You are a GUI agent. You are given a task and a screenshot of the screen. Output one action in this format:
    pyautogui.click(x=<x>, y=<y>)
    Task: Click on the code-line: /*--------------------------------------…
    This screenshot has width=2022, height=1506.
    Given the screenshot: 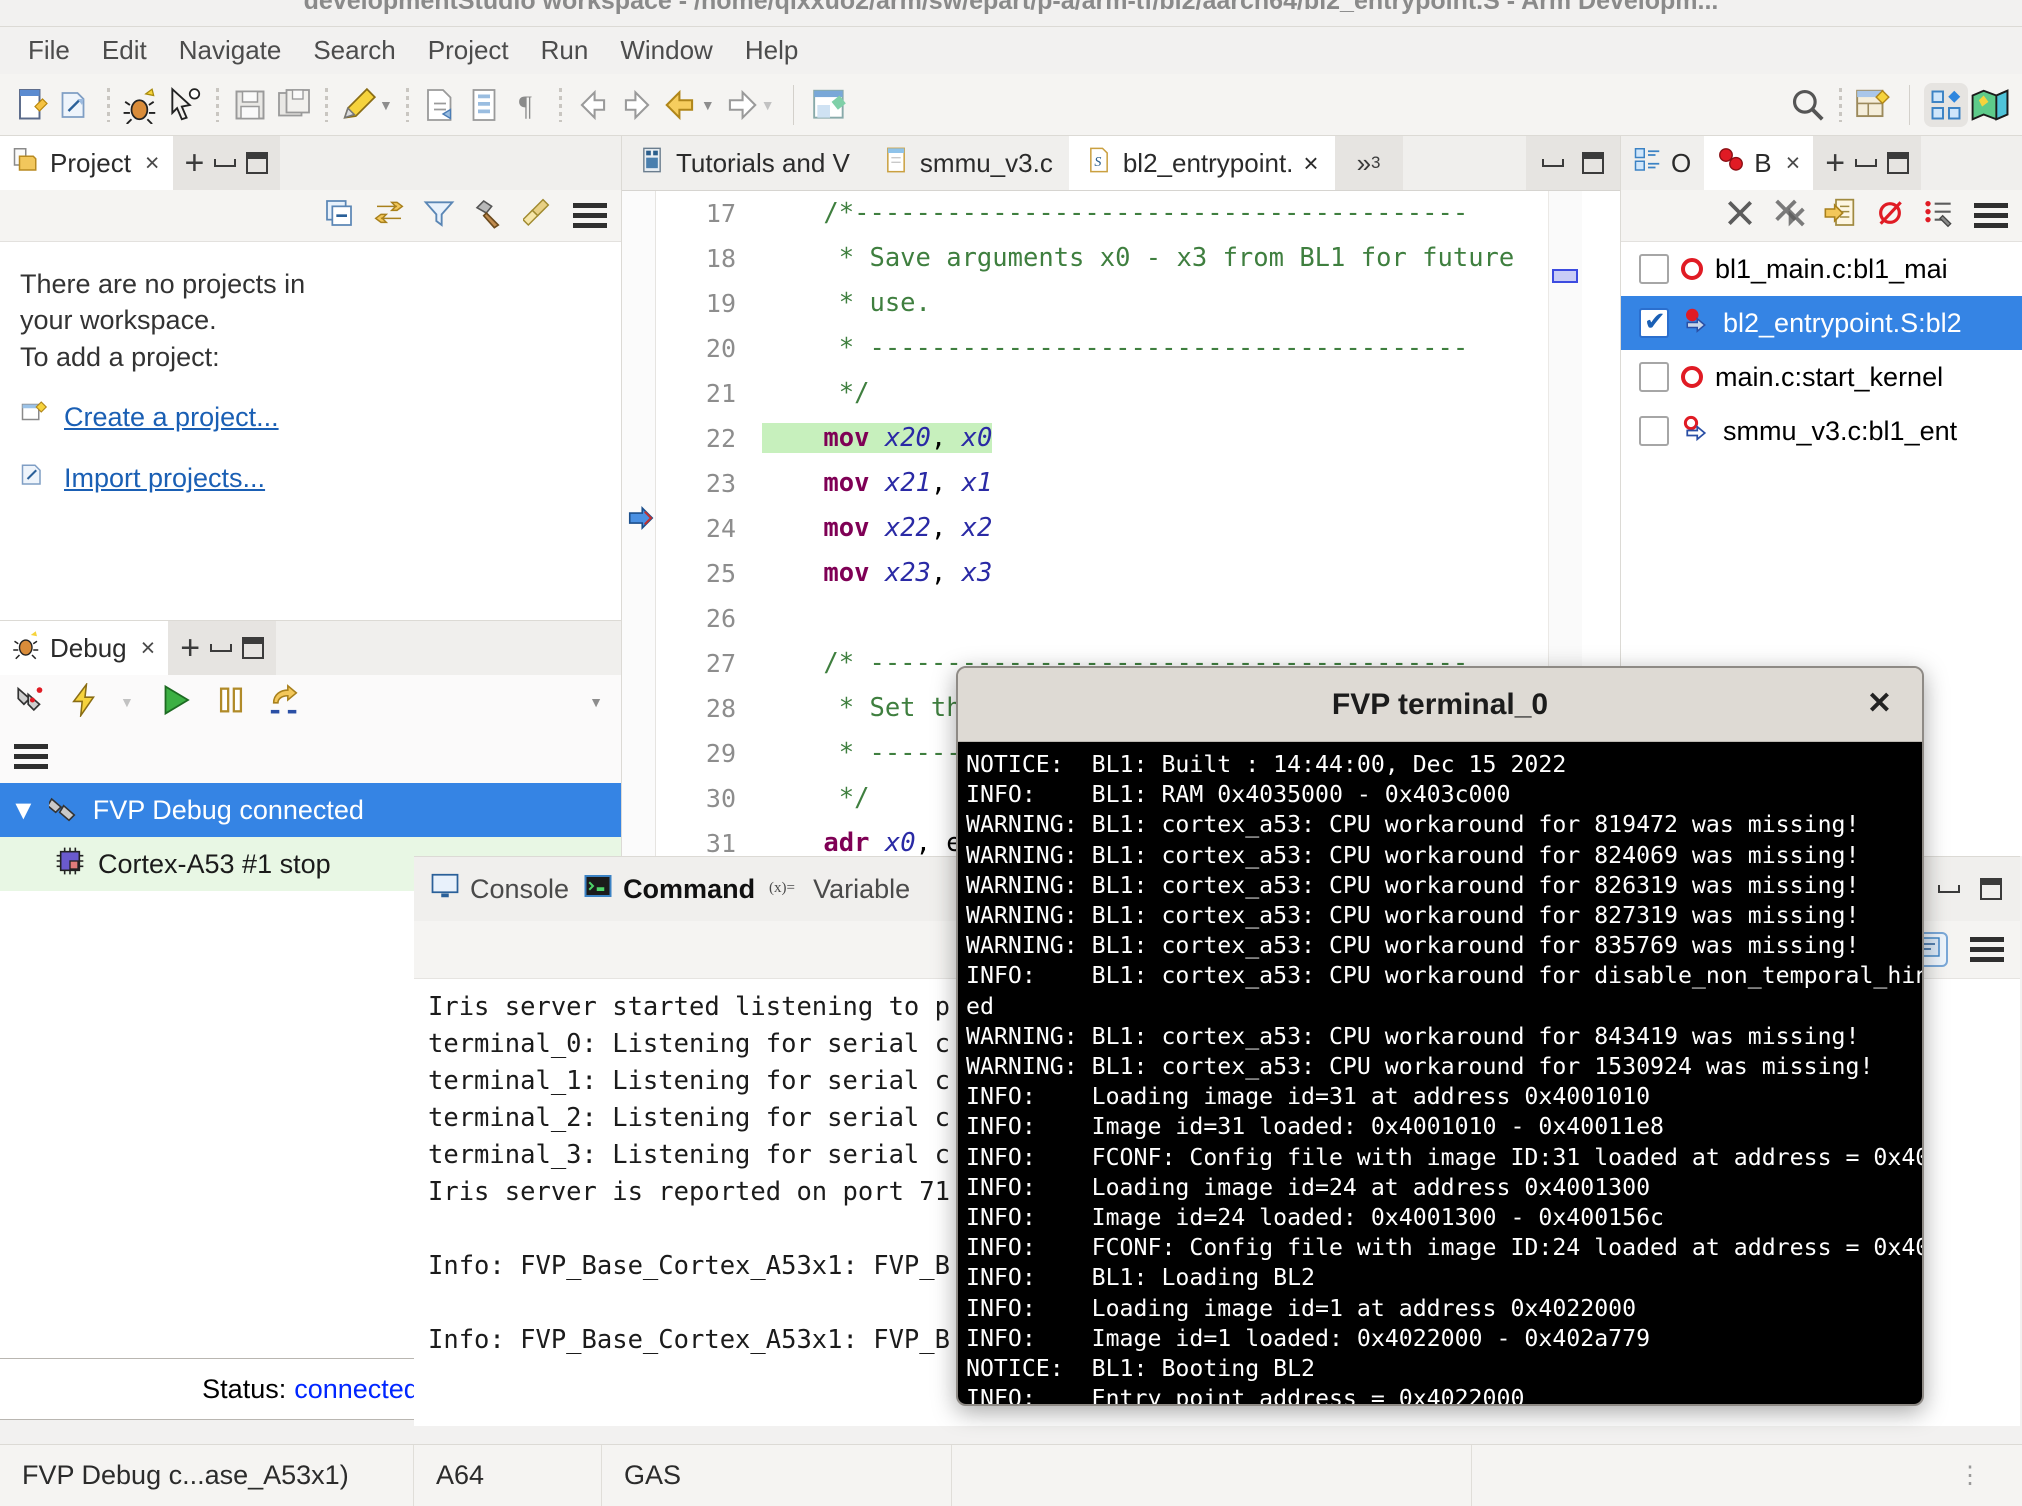 What is the action you would take?
    pyautogui.click(x=1191, y=213)
    